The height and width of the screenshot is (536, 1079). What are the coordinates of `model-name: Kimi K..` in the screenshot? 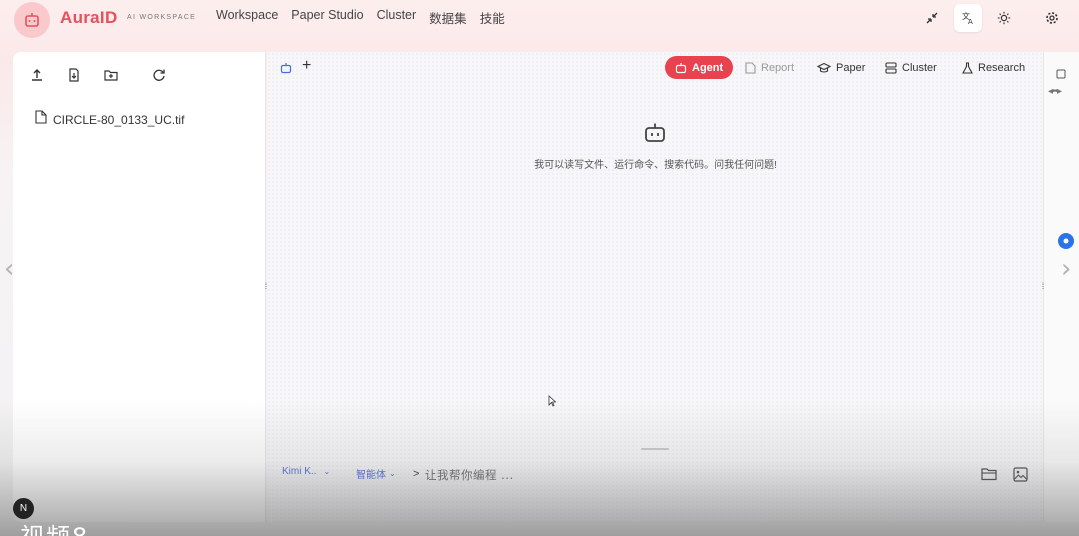 It's located at (299, 471).